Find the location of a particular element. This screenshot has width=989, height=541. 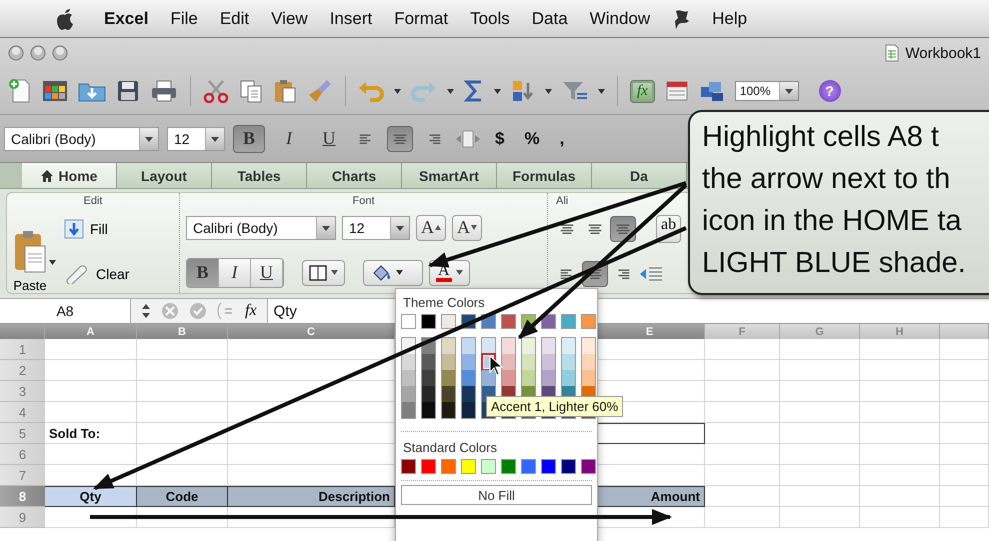

ribbon-tab: Layout is located at coordinates (164, 175).